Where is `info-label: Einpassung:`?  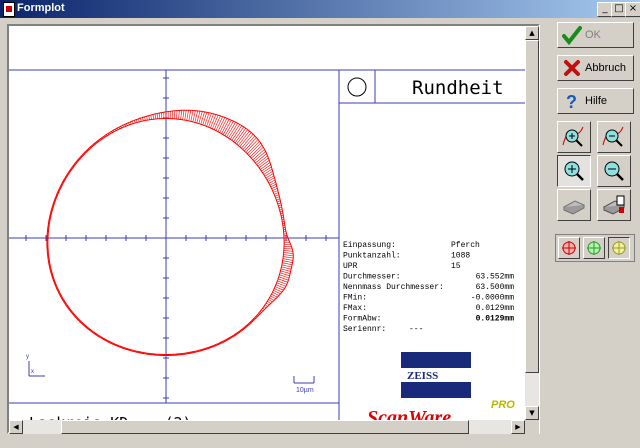 info-label: Einpassung: is located at coordinates (369, 245).